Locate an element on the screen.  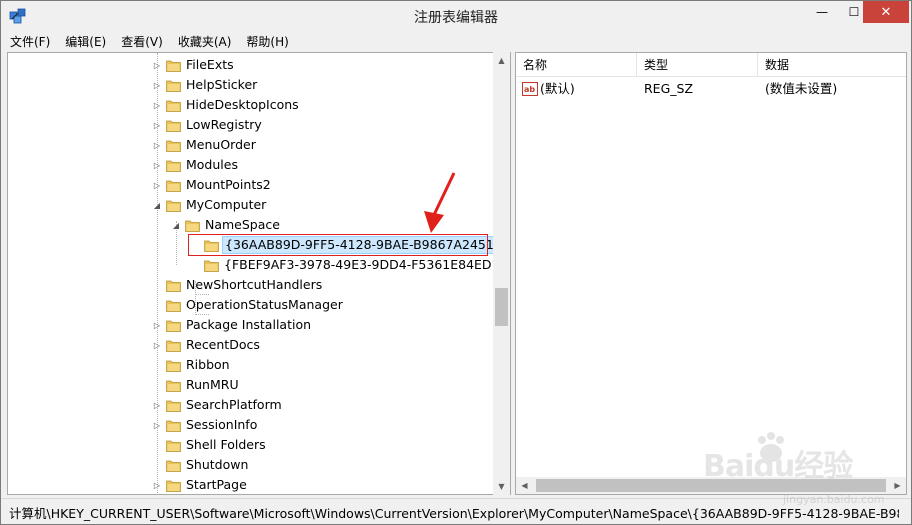
tree-item: ▷ MenuOrder is located at coordinates (248, 145).